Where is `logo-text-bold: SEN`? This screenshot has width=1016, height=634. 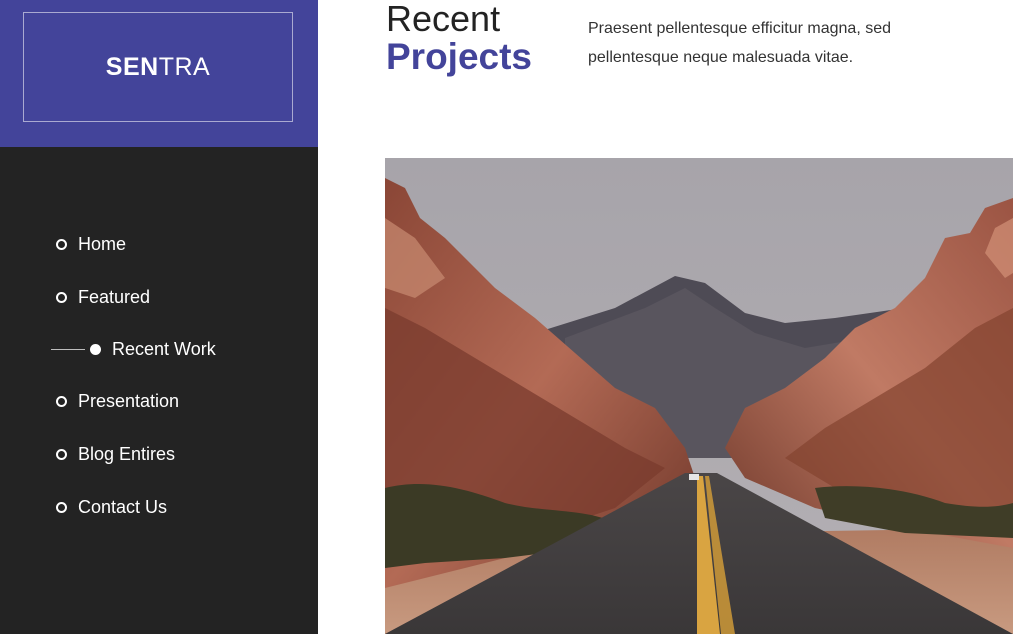
logo-text-bold: SEN is located at coordinates (132, 66).